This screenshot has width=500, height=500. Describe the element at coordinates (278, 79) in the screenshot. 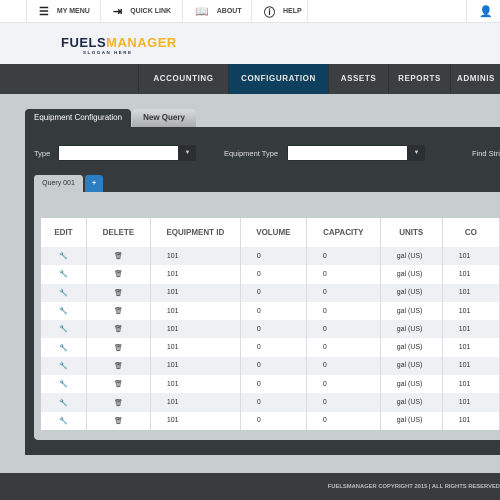

I see `nav-configuration: CONFIGURATION` at that location.